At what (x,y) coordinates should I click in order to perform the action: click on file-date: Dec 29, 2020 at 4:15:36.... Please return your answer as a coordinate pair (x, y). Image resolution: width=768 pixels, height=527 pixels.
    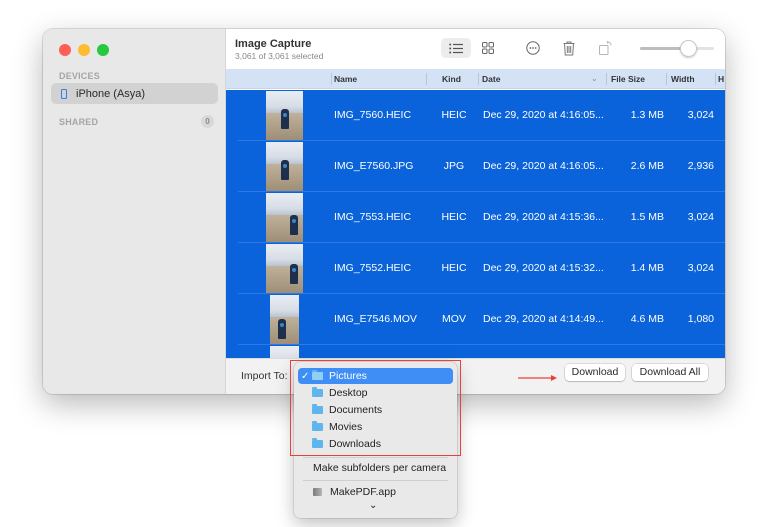
    Looking at the image, I should click on (543, 217).